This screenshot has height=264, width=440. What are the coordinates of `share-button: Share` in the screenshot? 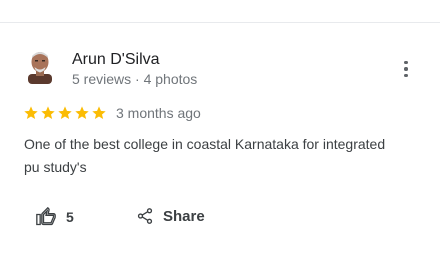 It's located at (170, 216).